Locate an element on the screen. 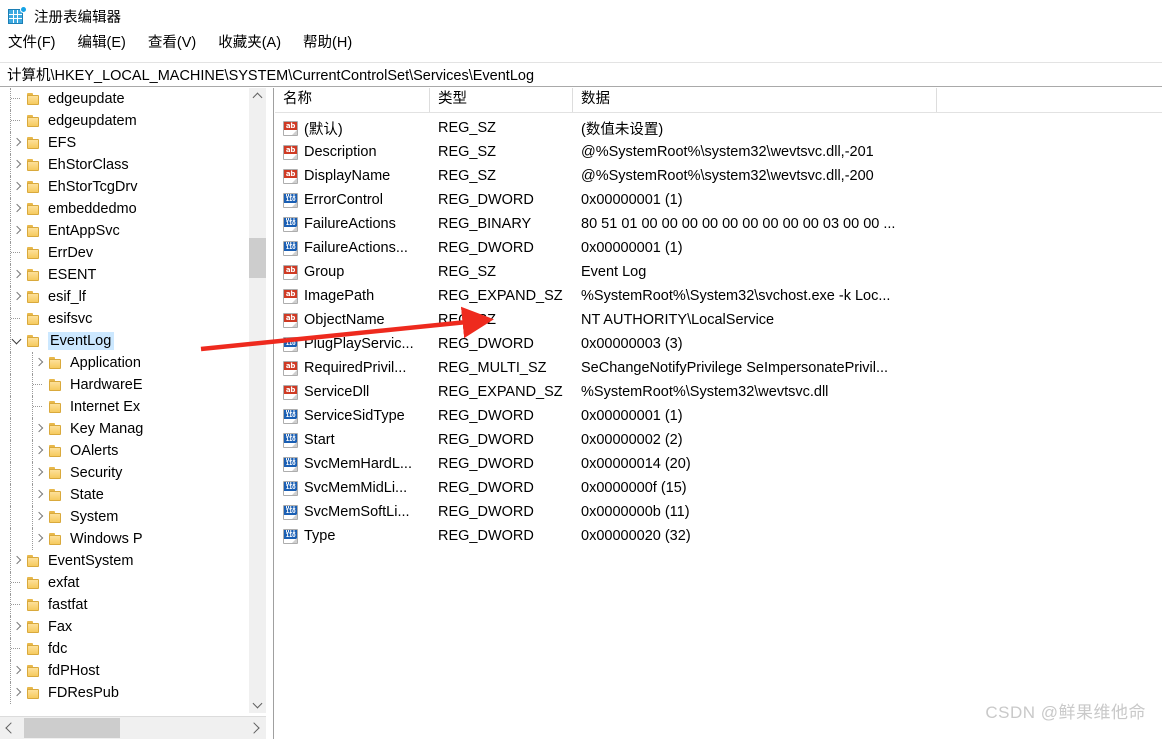 This screenshot has height=739, width=1162. tree-item-entappsvc: EntAppSvc is located at coordinates (125, 231).